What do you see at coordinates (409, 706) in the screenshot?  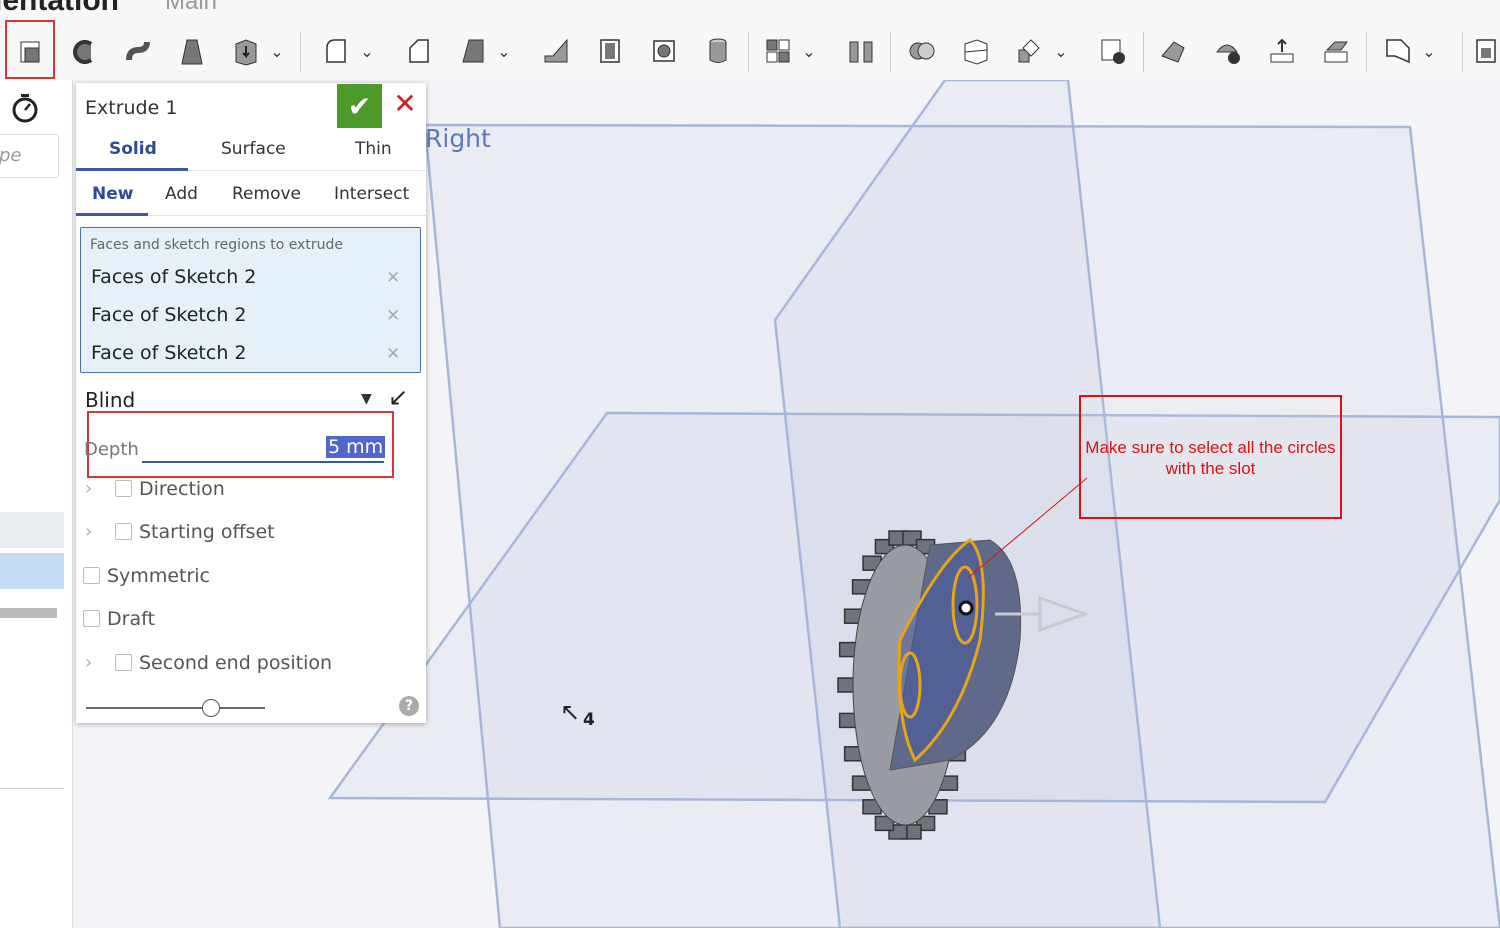 I see `help-icon: ?` at bounding box center [409, 706].